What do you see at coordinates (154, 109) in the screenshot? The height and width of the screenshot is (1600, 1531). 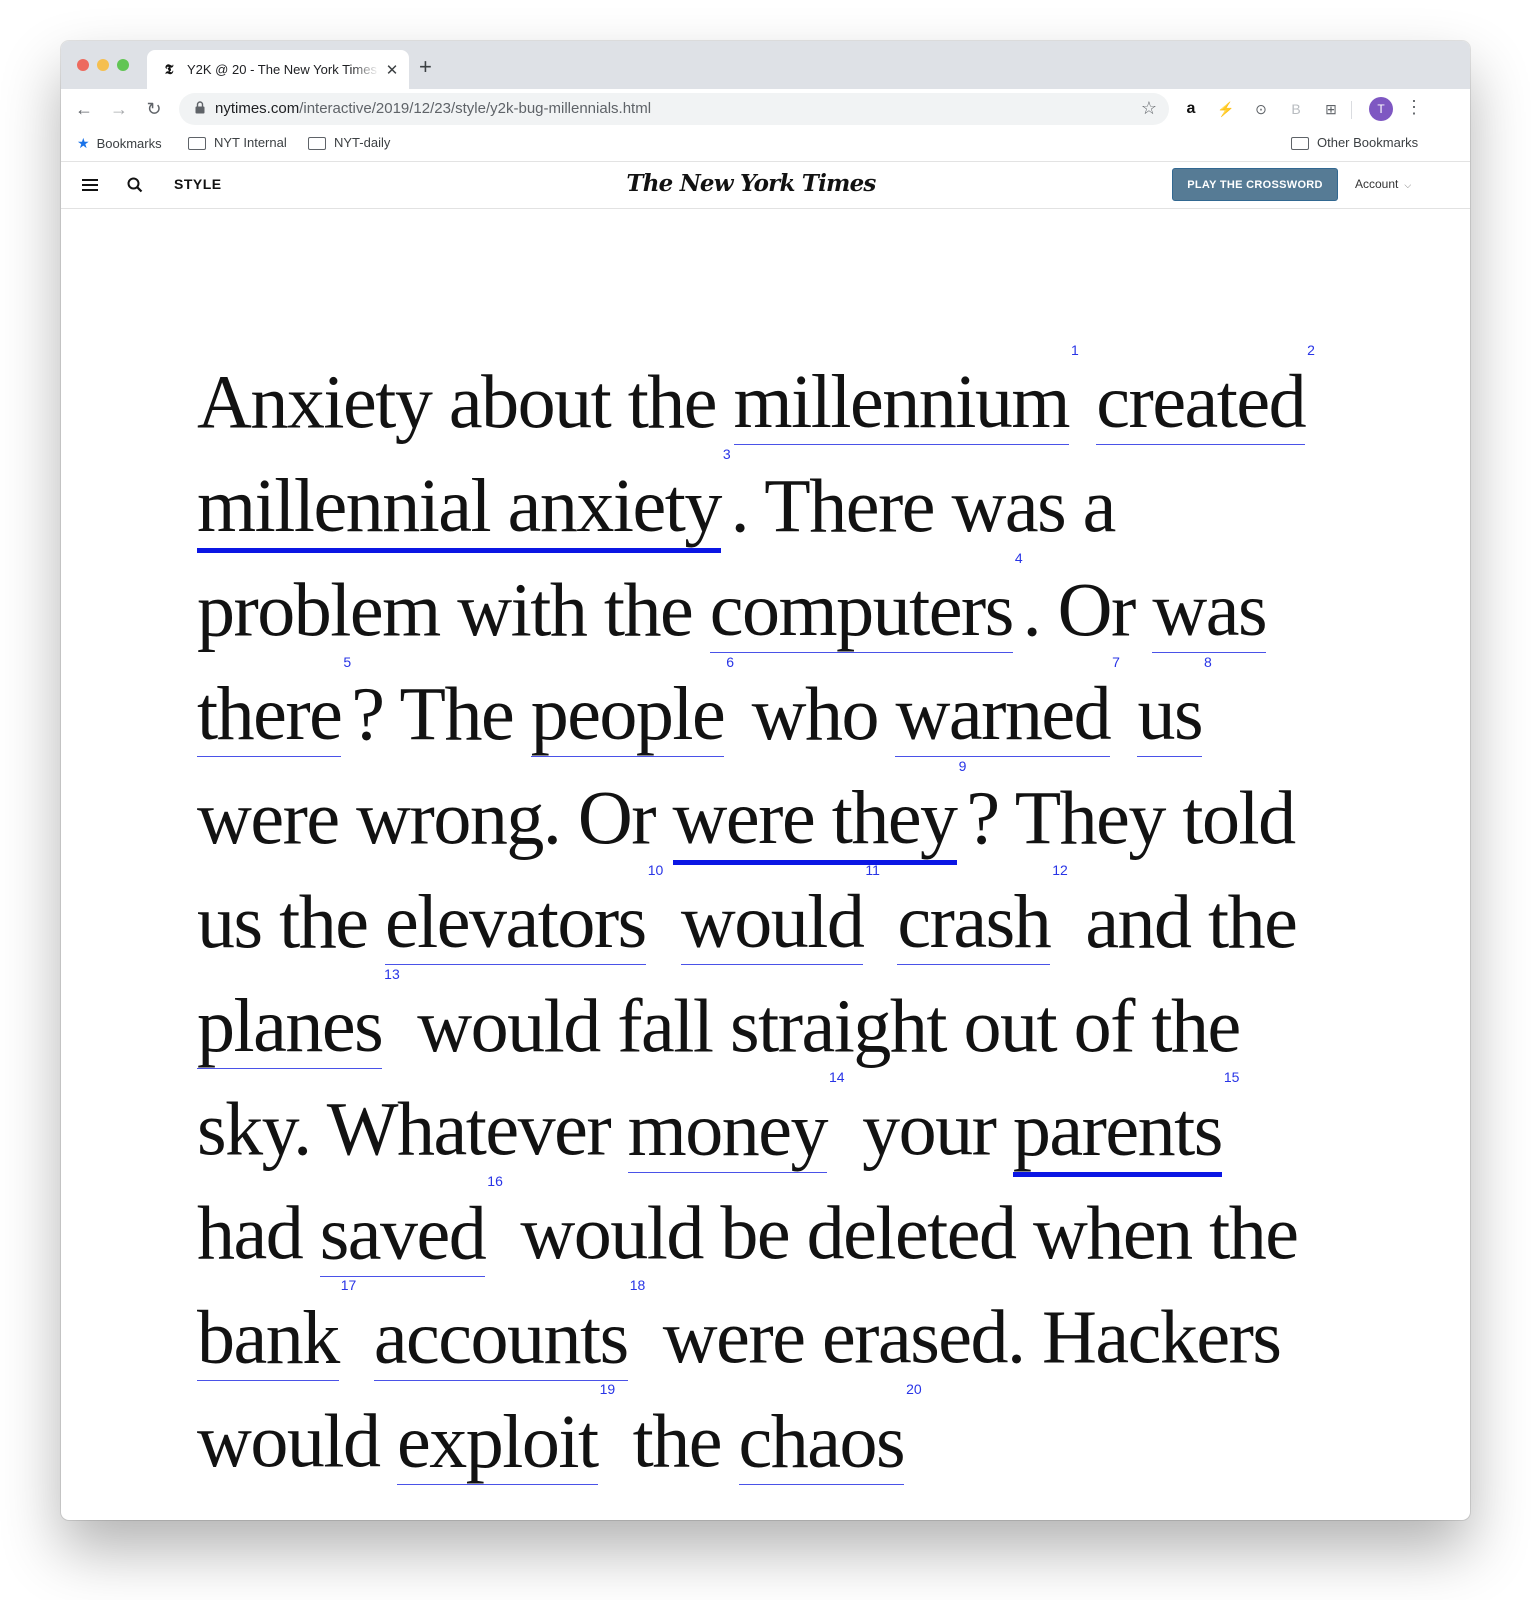 I see `reload-icon: ↻` at bounding box center [154, 109].